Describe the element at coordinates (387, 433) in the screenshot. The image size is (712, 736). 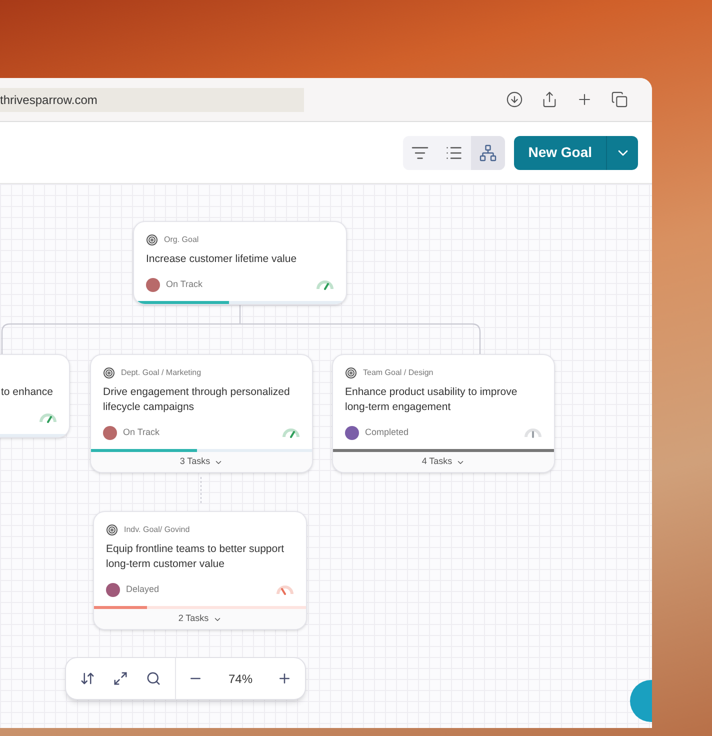
I see `status-label: Completed` at that location.